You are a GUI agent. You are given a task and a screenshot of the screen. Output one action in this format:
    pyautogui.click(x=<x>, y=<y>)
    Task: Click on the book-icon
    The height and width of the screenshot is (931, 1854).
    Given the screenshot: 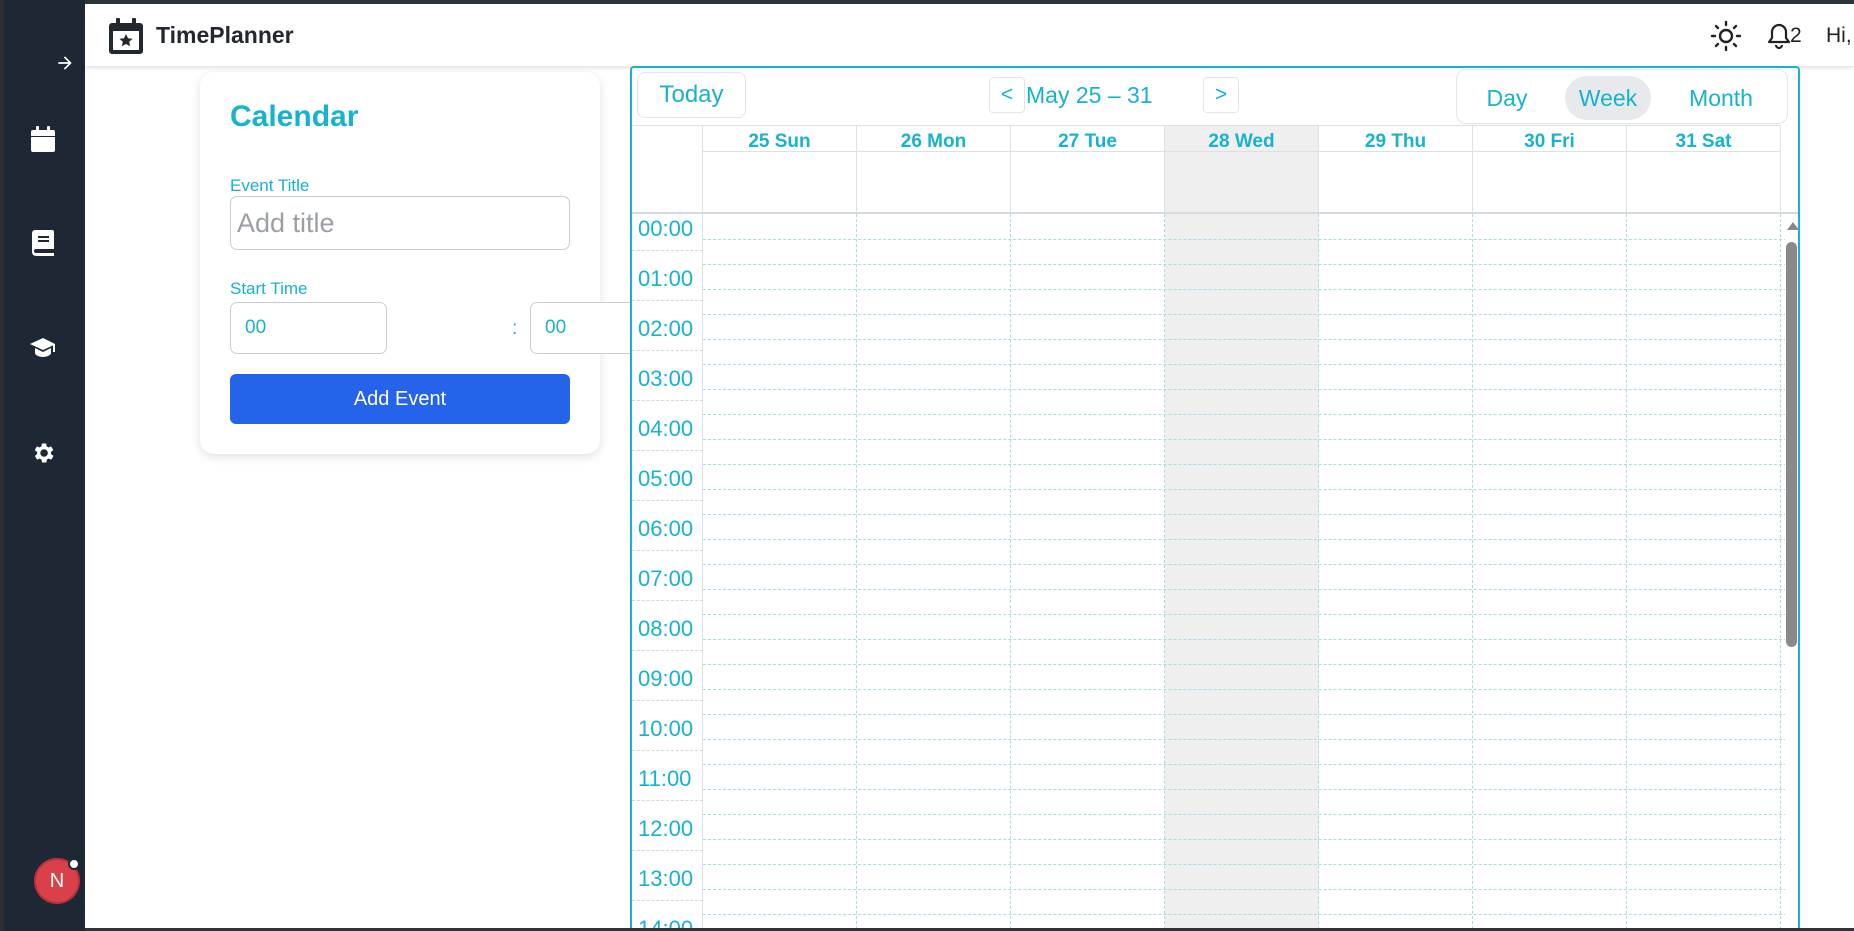 What is the action you would take?
    pyautogui.click(x=43, y=243)
    